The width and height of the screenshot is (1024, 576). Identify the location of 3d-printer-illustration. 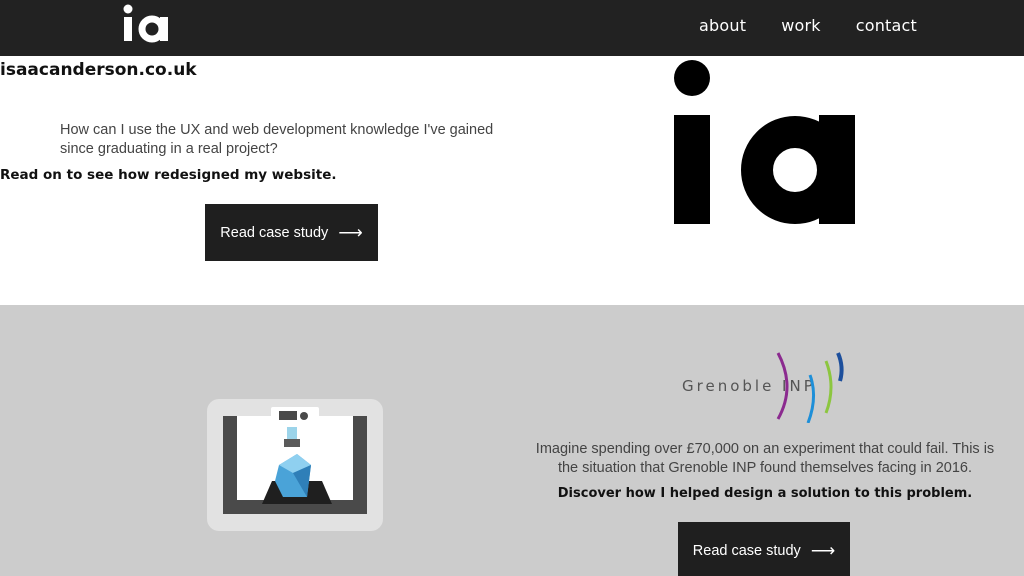
(295, 465).